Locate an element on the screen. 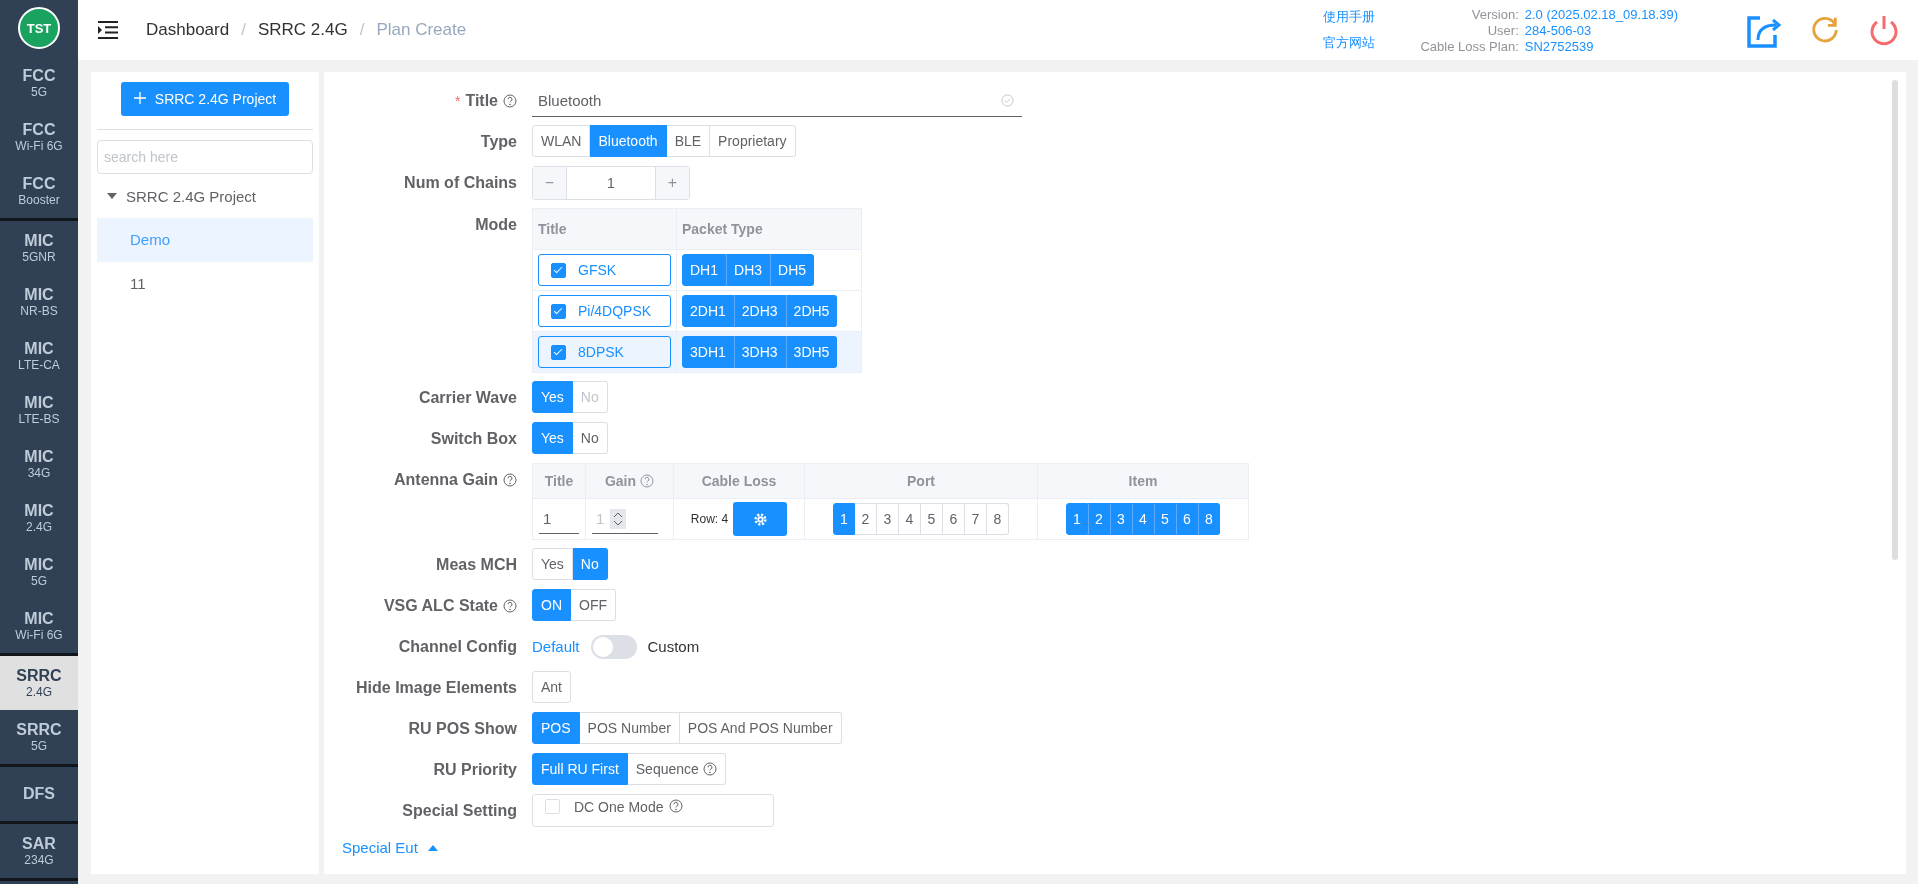 The height and width of the screenshot is (884, 1918). packet-type-button: 3DH3 is located at coordinates (759, 352).